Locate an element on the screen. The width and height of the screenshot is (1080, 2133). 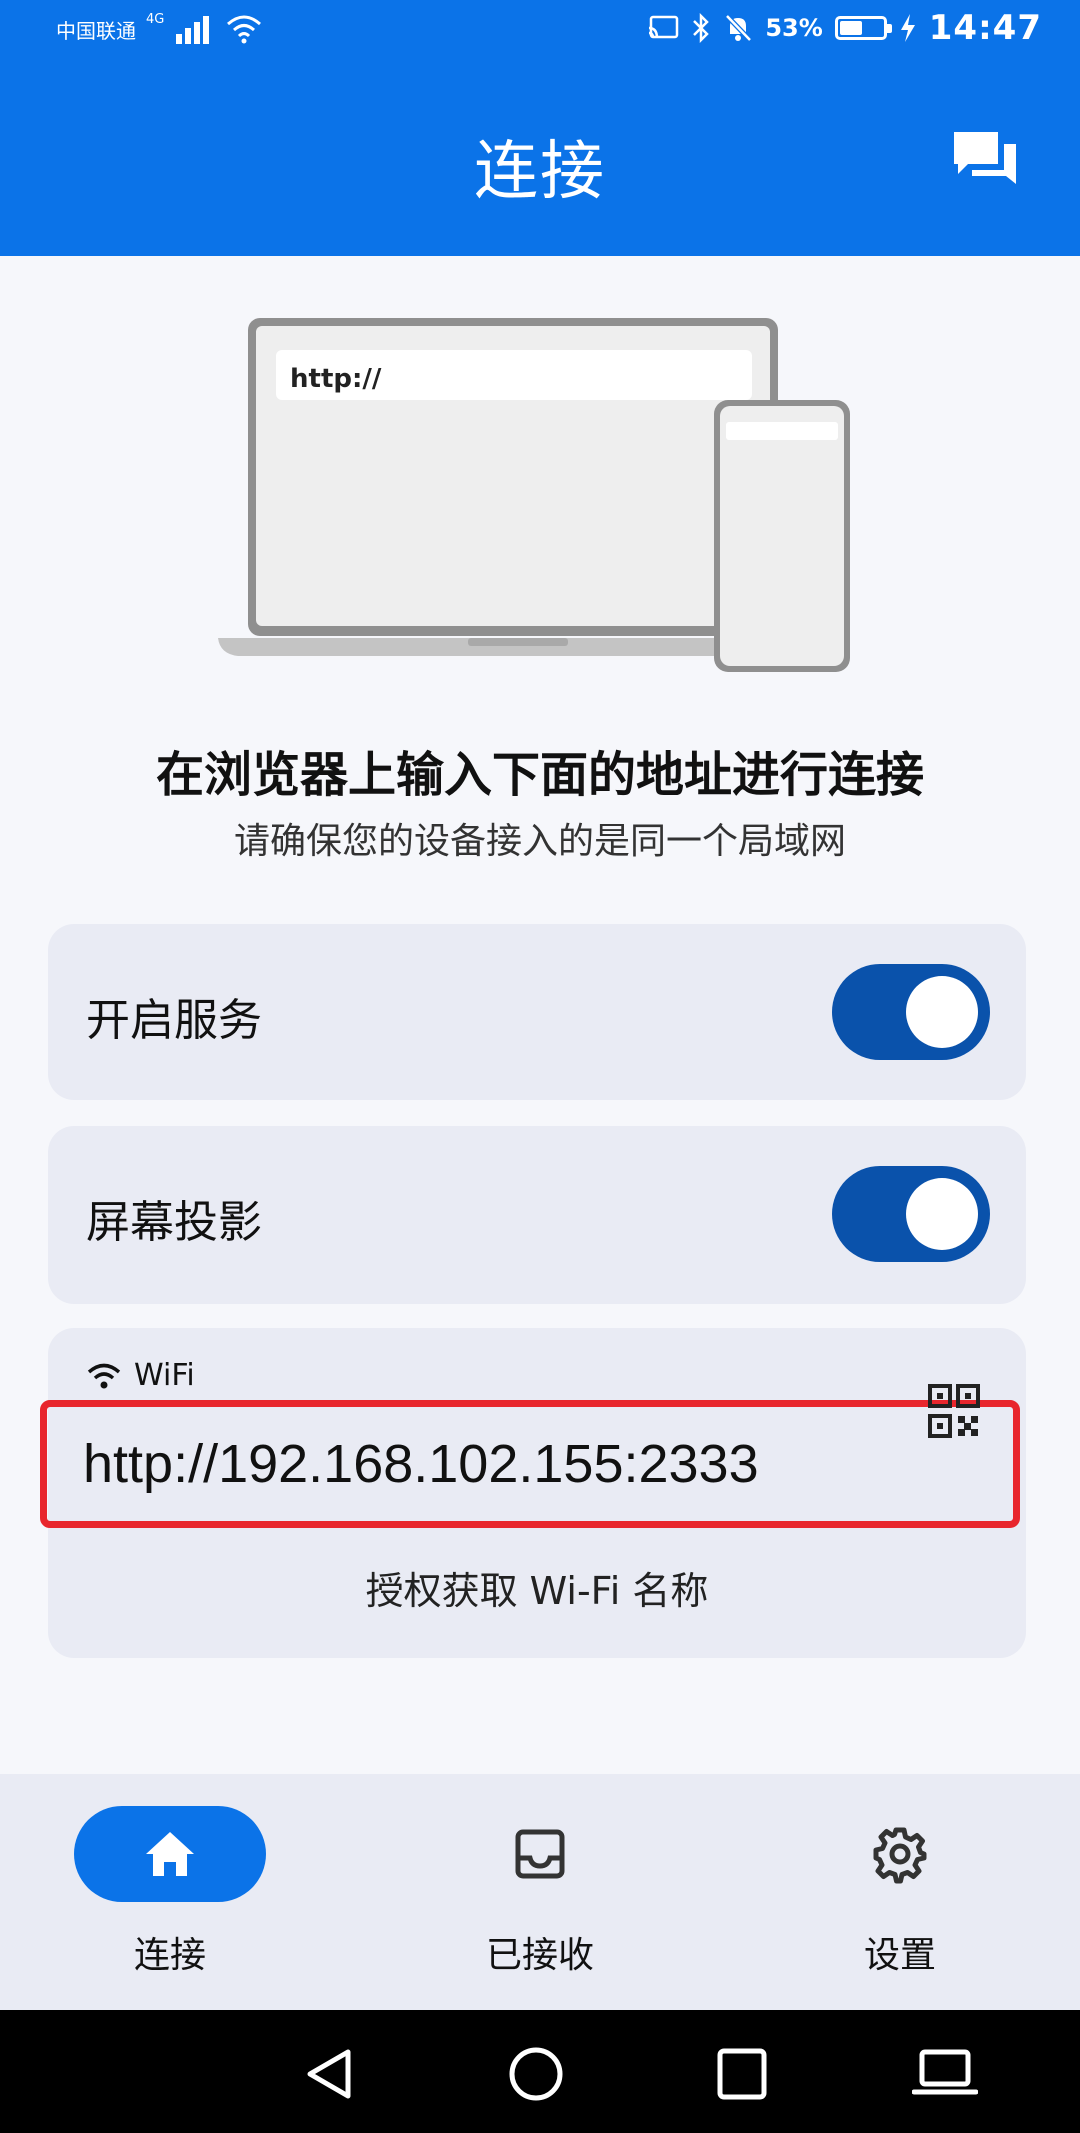
network-label: WiFi is located at coordinates (164, 1375).